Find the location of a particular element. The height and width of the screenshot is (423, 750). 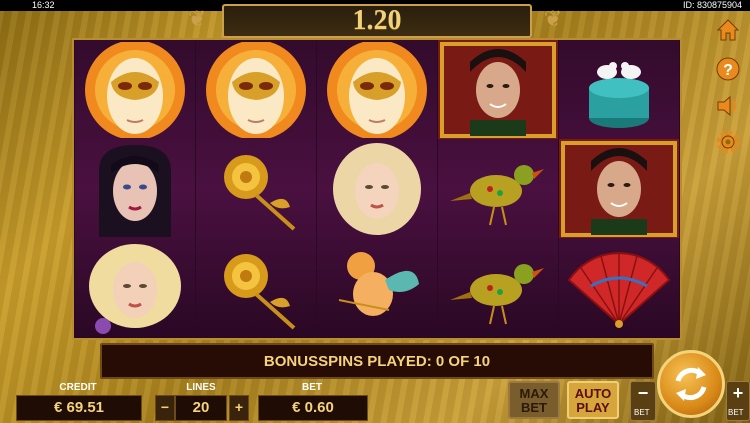

help-icon: ? is located at coordinates (728, 69).